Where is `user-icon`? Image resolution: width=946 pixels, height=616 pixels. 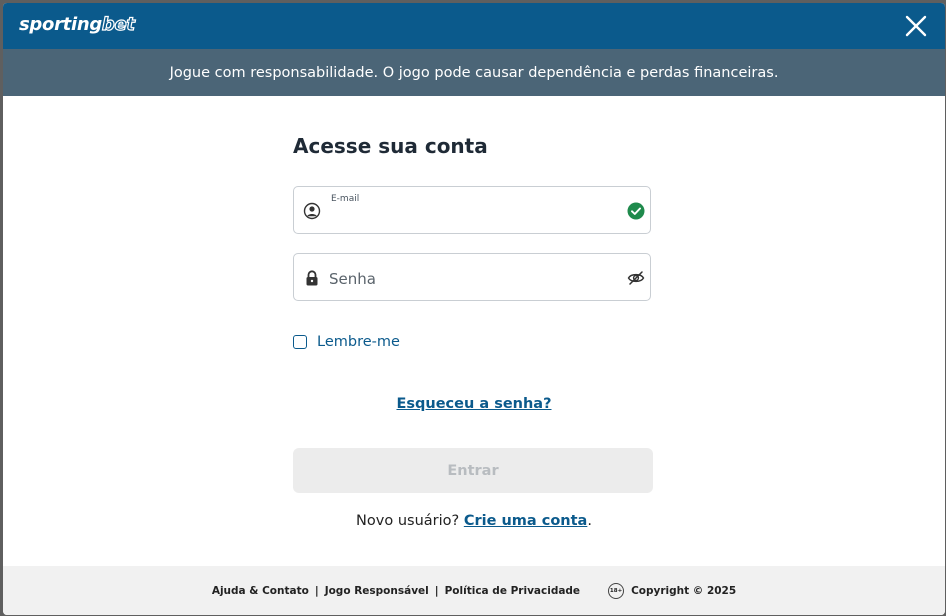
user-icon is located at coordinates (312, 211).